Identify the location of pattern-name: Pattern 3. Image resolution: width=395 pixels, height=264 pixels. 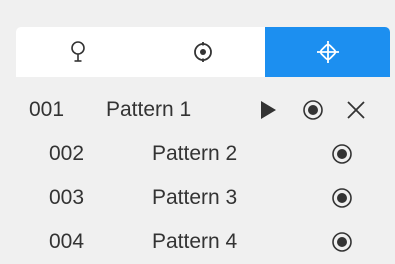
(195, 197).